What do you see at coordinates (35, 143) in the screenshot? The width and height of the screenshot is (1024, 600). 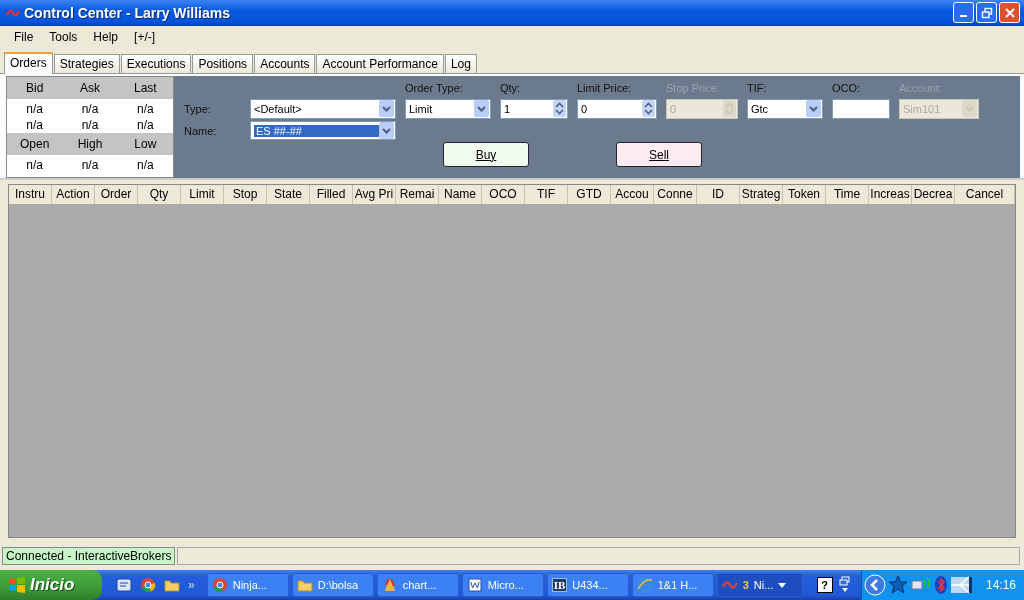 I see `column-header: Open` at bounding box center [35, 143].